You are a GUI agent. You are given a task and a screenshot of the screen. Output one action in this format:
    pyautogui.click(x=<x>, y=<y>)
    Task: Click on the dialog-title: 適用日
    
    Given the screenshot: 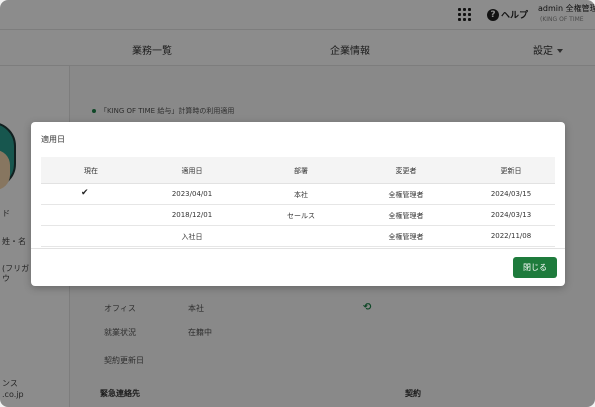 What is the action you would take?
    pyautogui.click(x=53, y=139)
    